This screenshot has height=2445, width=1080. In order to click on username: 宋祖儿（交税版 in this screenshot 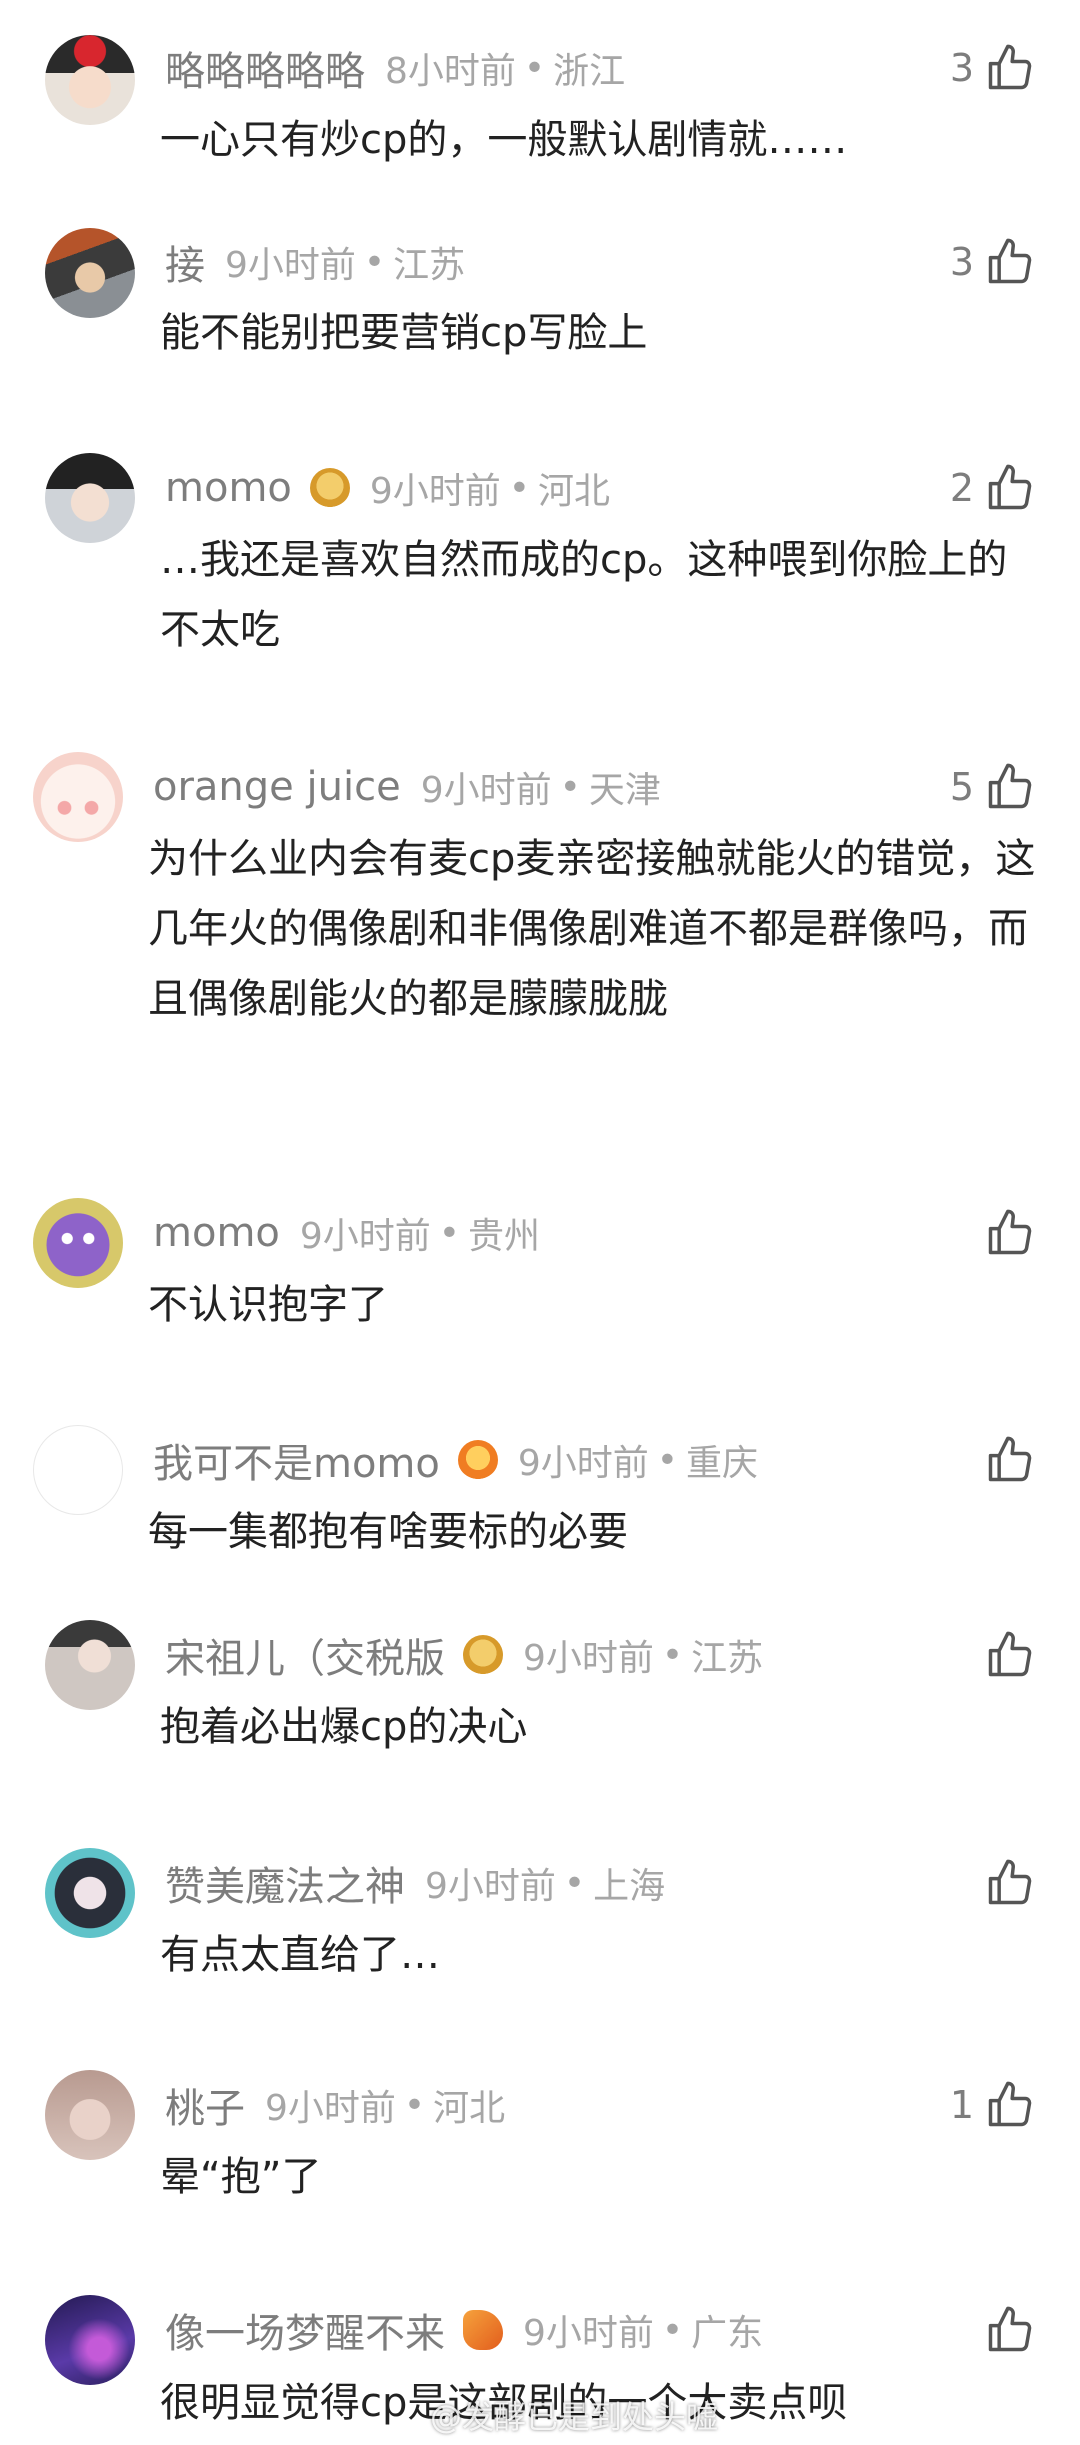, I will do `click(305, 1655)`.